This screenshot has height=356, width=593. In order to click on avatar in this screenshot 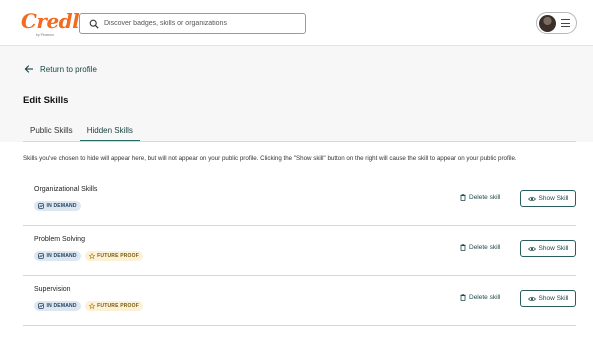, I will do `click(547, 23)`.